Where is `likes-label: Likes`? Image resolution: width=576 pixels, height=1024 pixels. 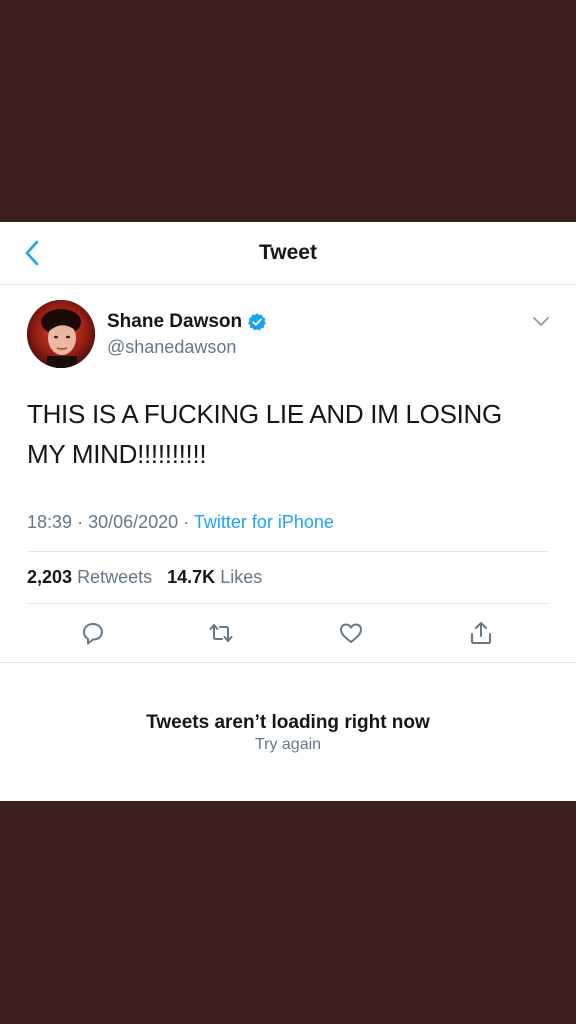 likes-label: Likes is located at coordinates (241, 577).